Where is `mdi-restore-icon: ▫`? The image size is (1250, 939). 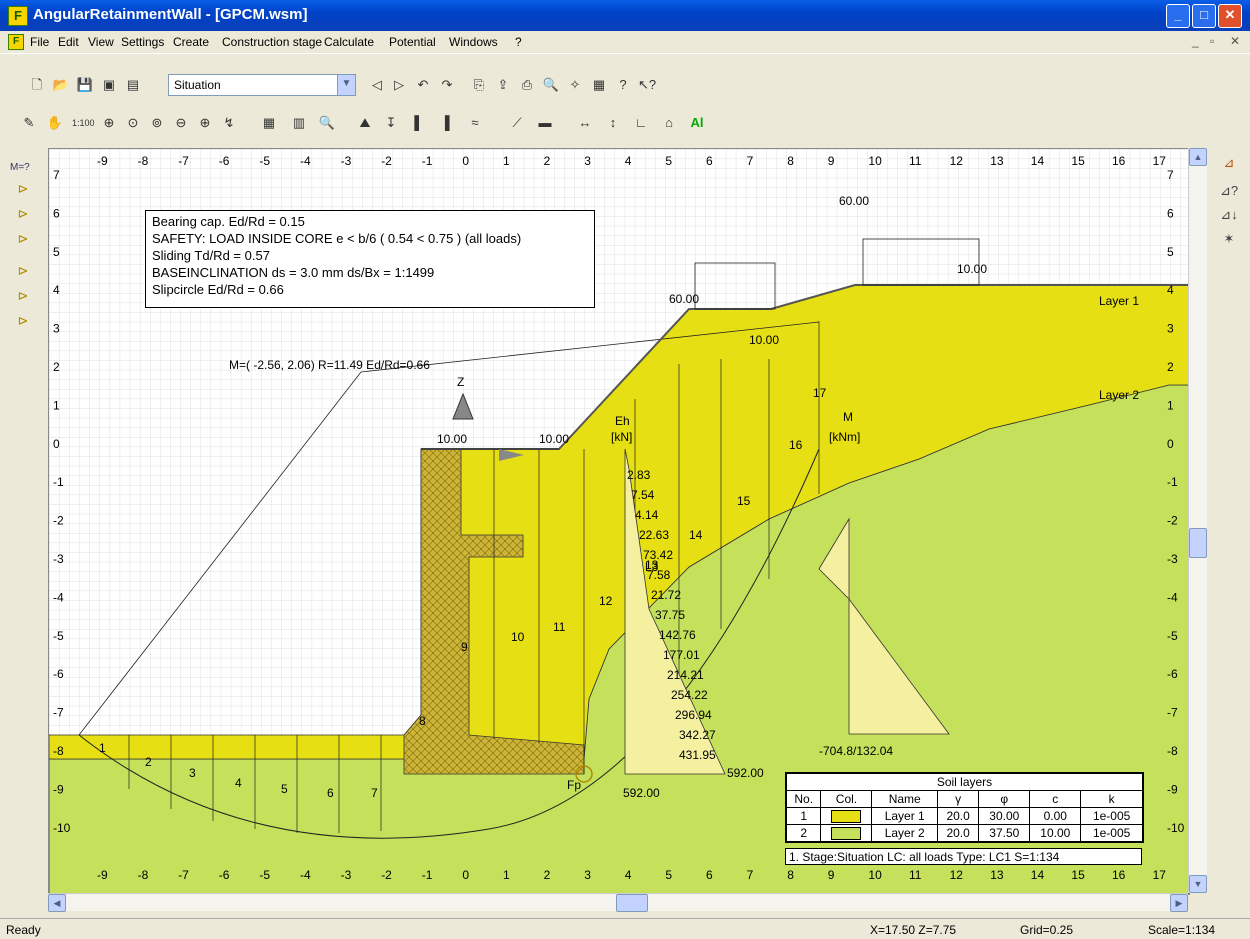
mdi-restore-icon: ▫ is located at coordinates (1212, 41).